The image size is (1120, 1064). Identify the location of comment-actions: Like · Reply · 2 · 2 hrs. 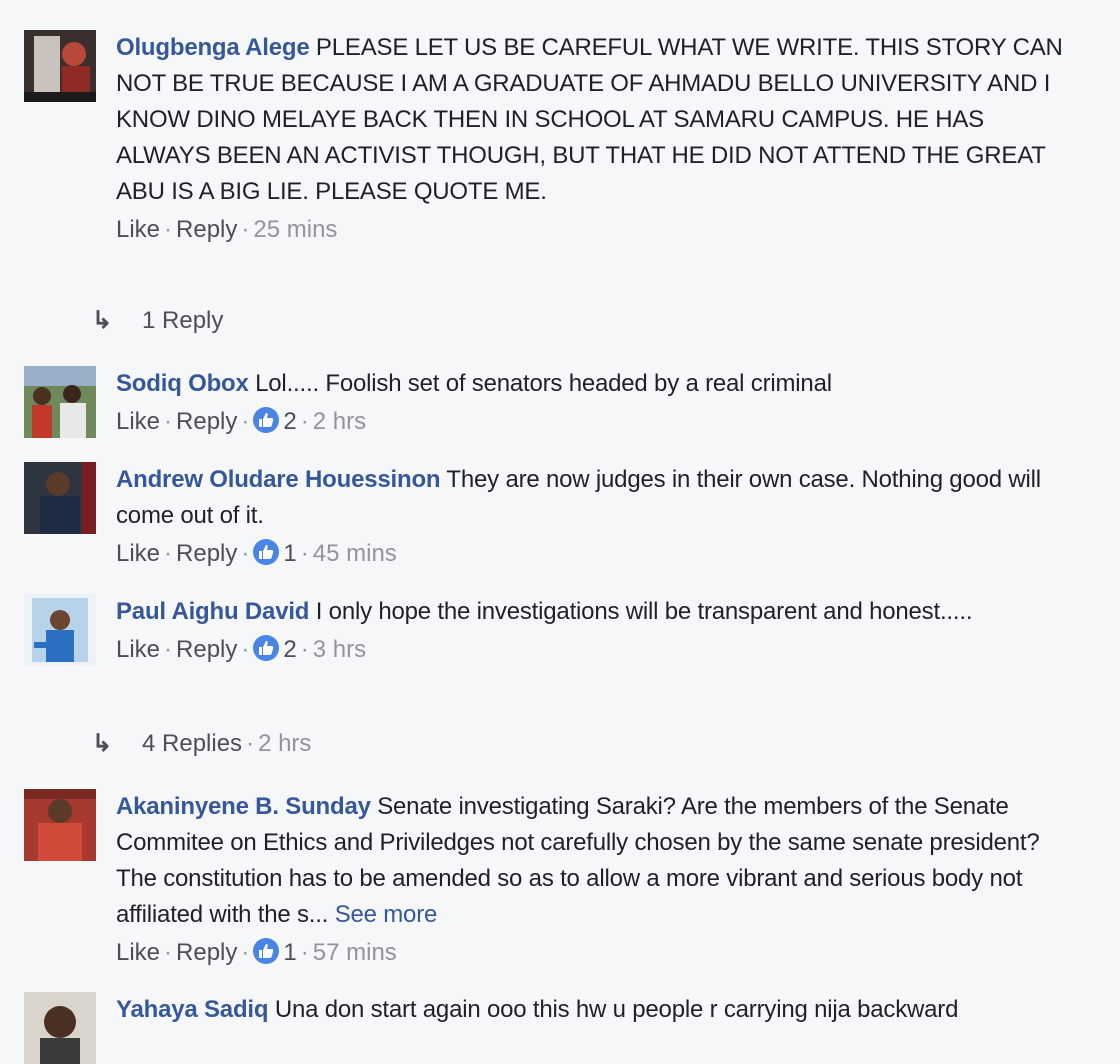
(596, 422).